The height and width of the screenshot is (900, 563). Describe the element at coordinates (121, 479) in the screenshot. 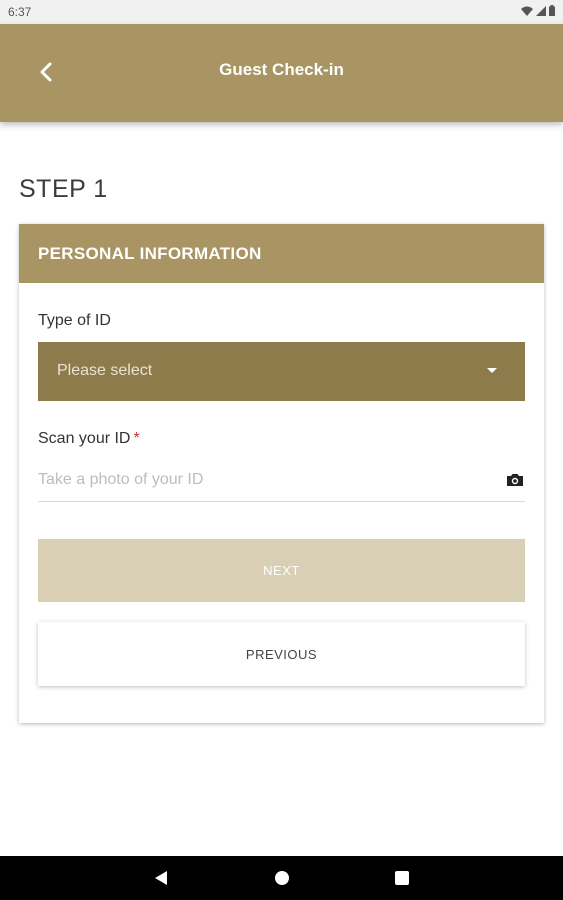

I see `scan-id-placeholder: Take a photo of your ID` at that location.